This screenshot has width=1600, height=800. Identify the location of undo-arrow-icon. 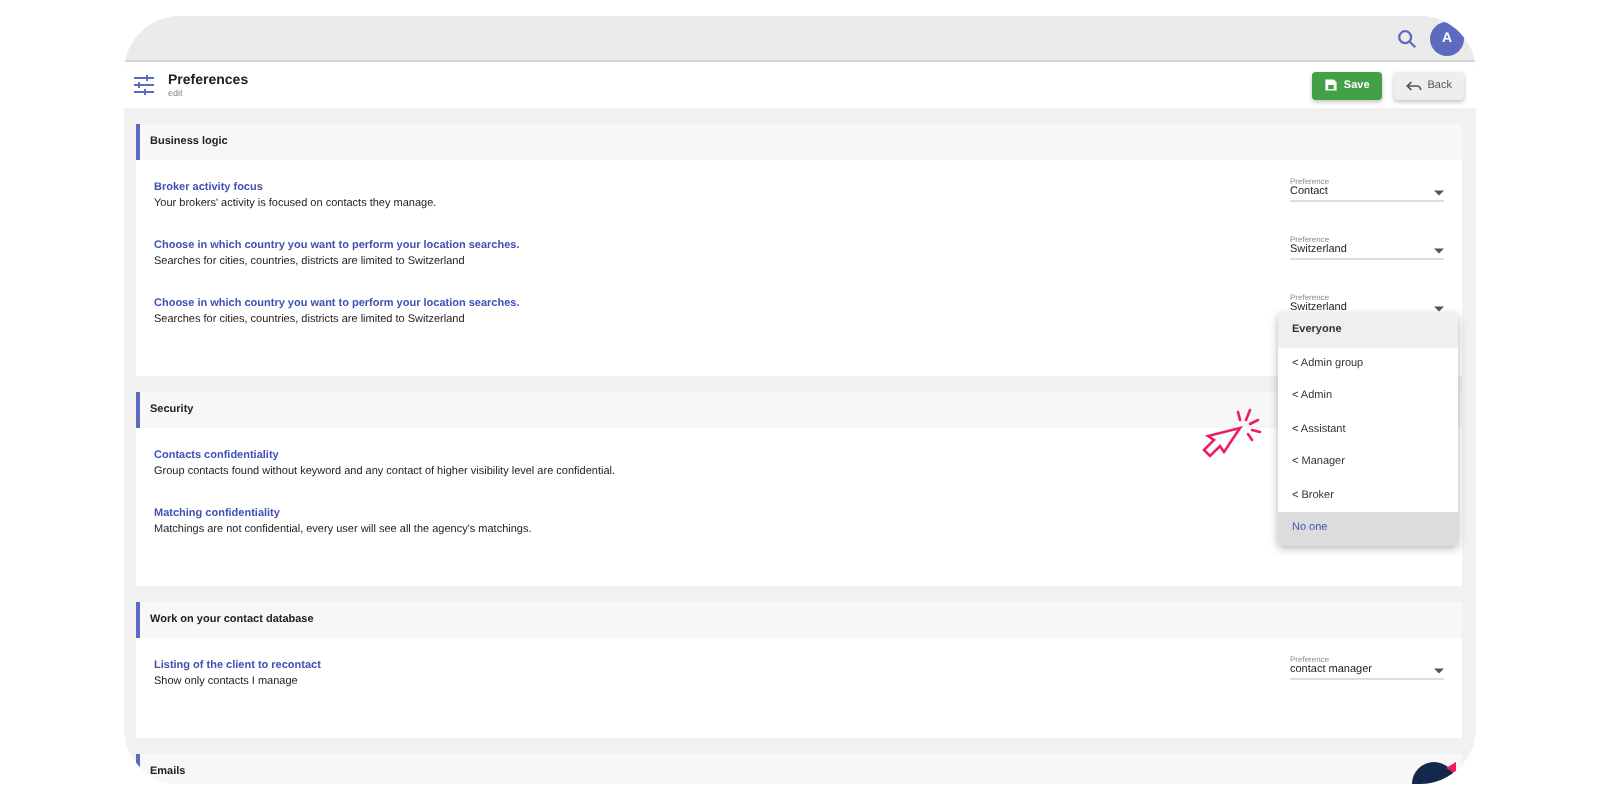
(1413, 85).